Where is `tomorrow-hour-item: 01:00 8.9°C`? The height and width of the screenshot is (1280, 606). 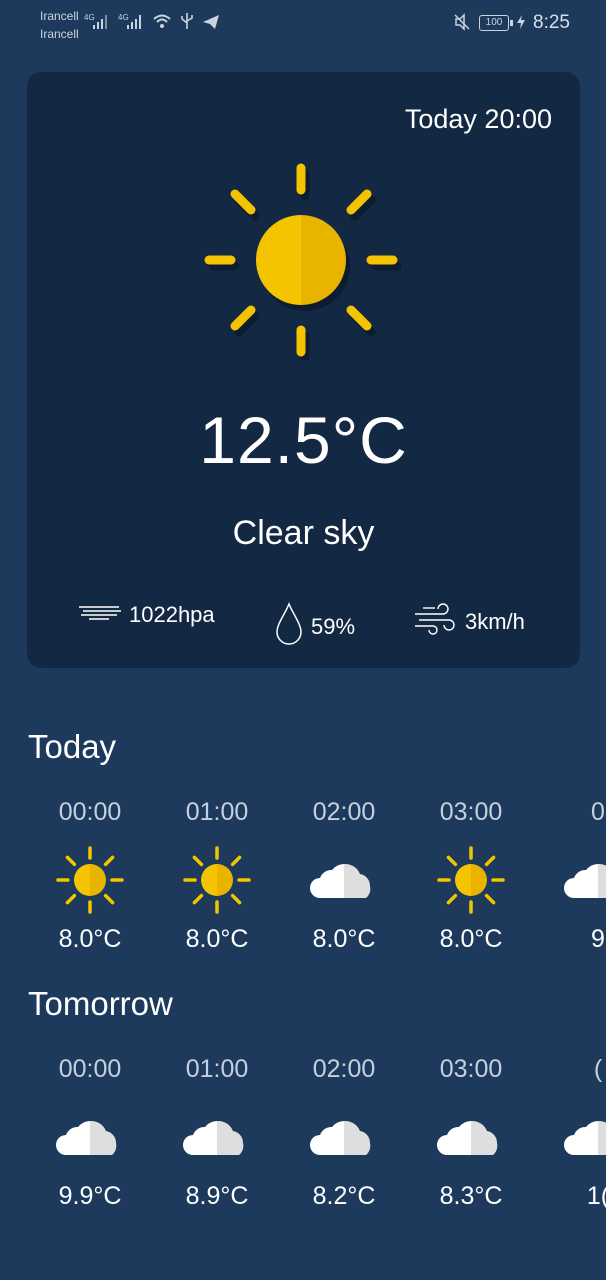 tomorrow-hour-item: 01:00 8.9°C is located at coordinates (217, 1133).